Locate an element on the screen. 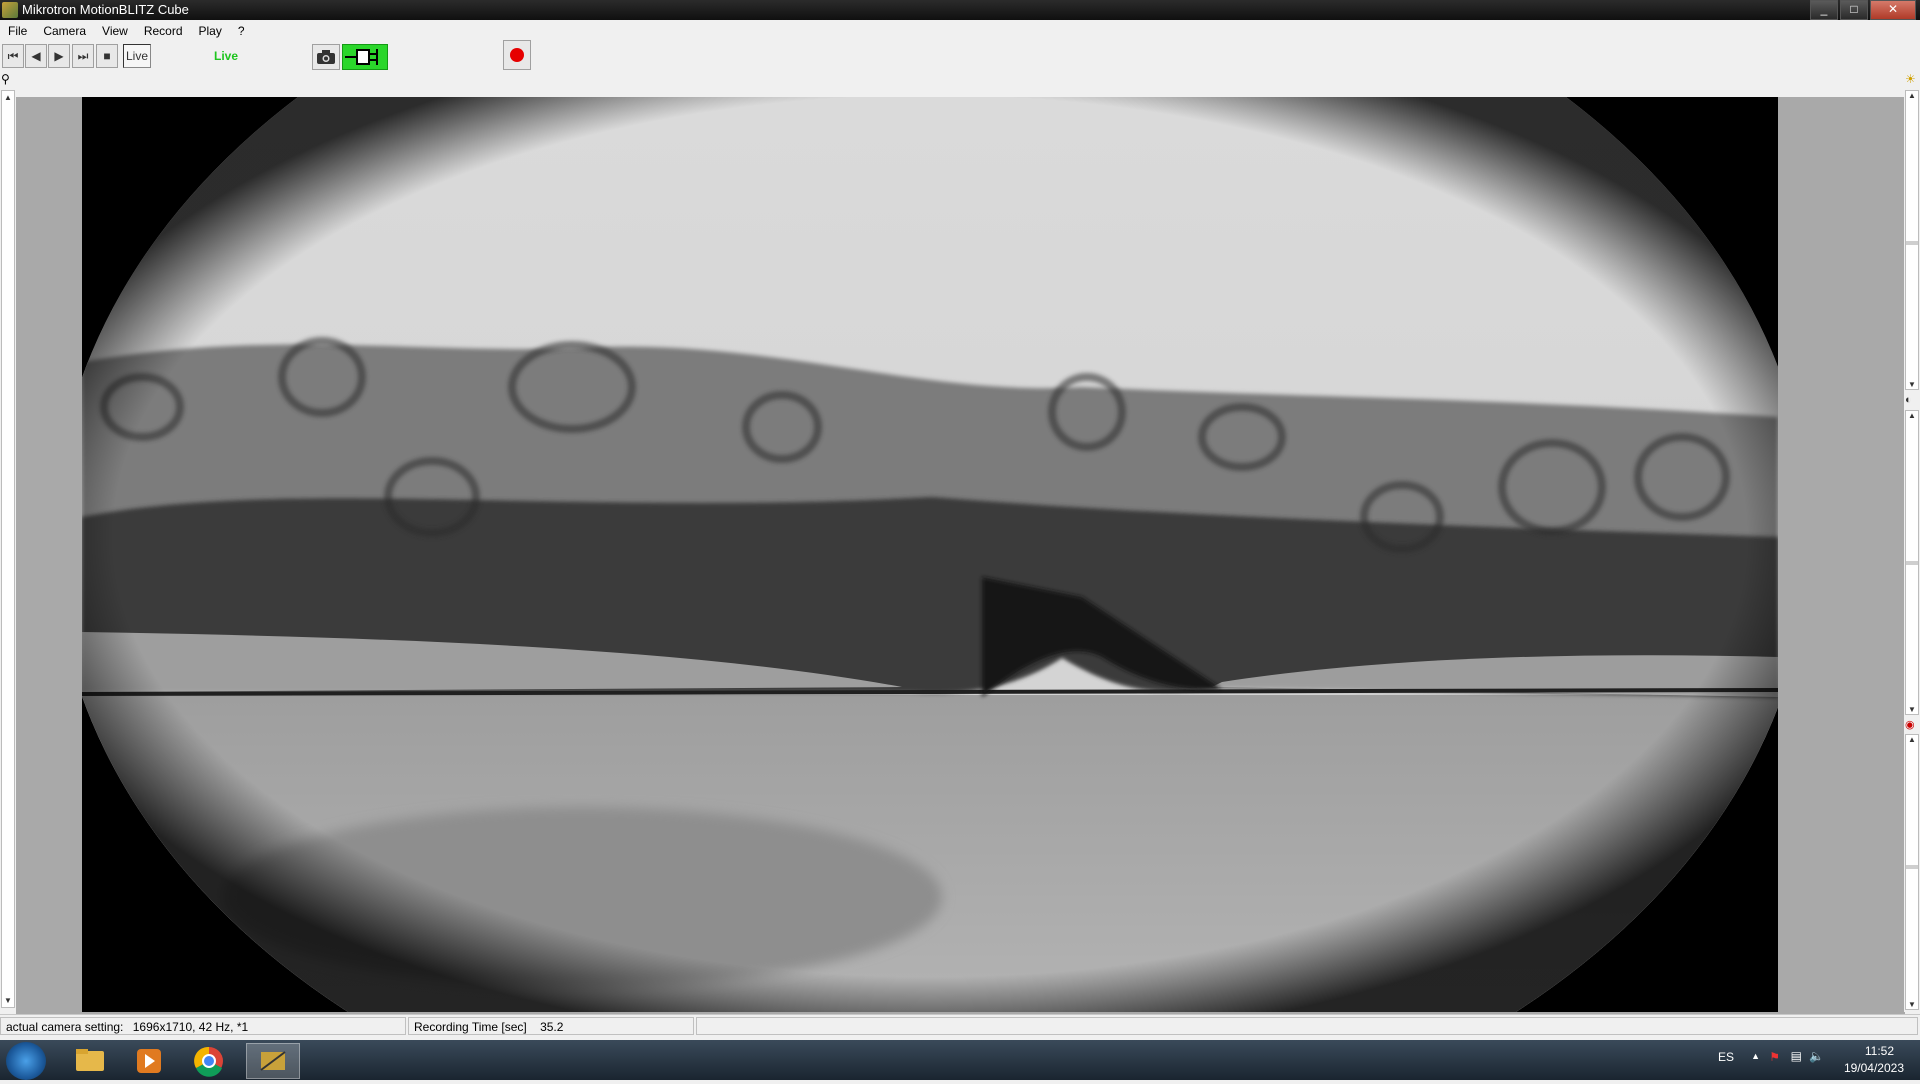 Image resolution: width=1920 pixels, height=1084 pixels. recording-time-value: 35.2 is located at coordinates (552, 1027).